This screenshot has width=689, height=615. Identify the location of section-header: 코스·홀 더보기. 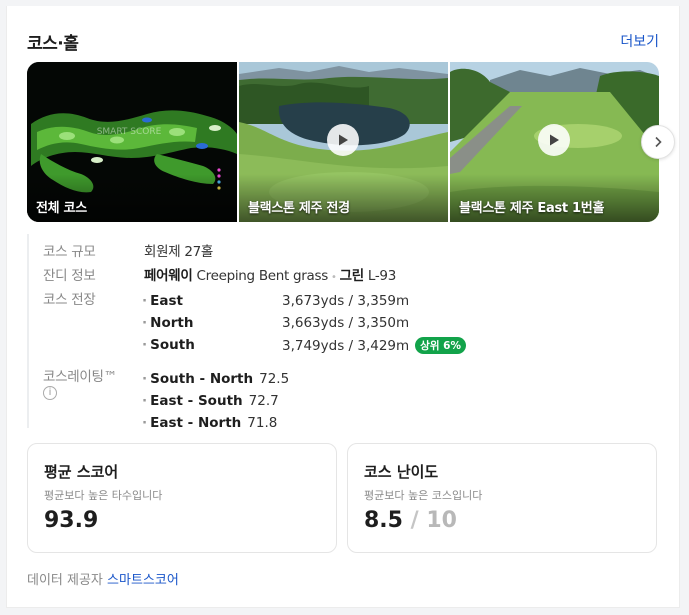
(343, 41).